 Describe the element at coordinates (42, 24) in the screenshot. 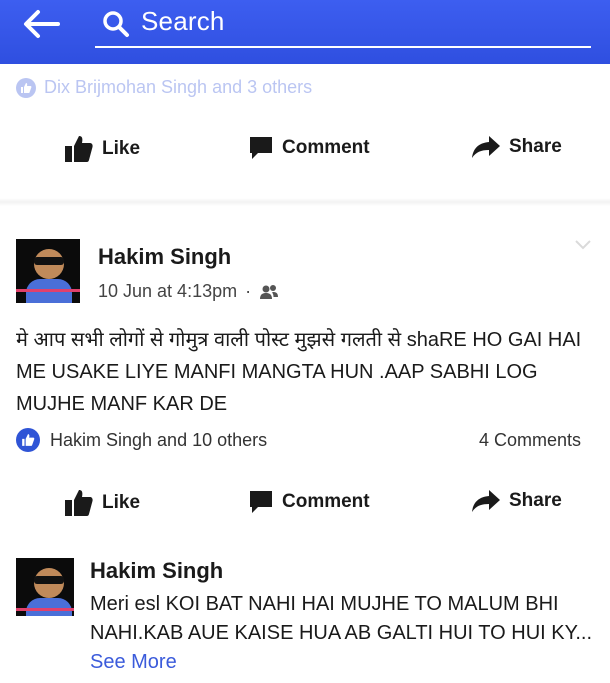

I see `back-arrow-icon` at that location.